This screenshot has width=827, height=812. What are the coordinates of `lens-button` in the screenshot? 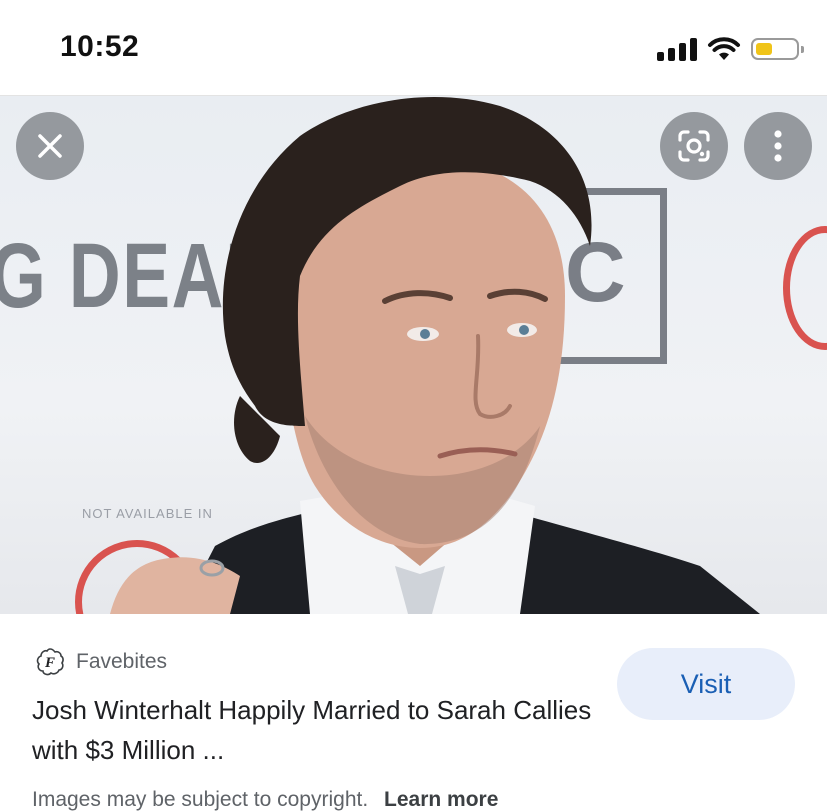 It's located at (694, 146).